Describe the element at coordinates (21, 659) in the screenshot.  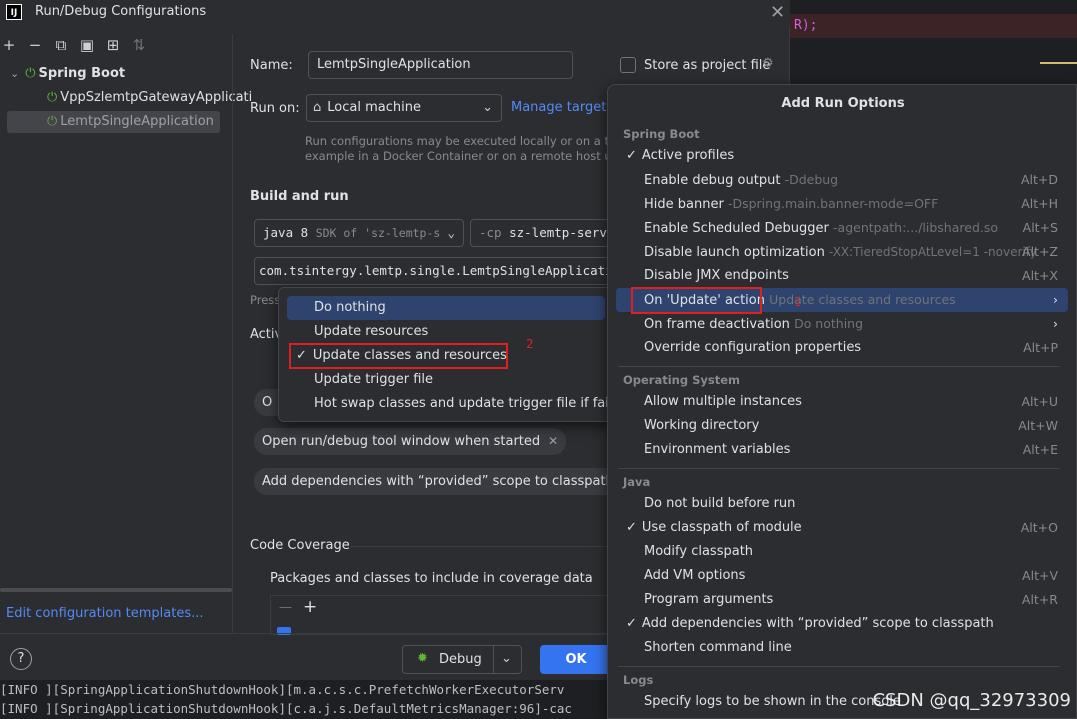
I see `help-button: ?` at that location.